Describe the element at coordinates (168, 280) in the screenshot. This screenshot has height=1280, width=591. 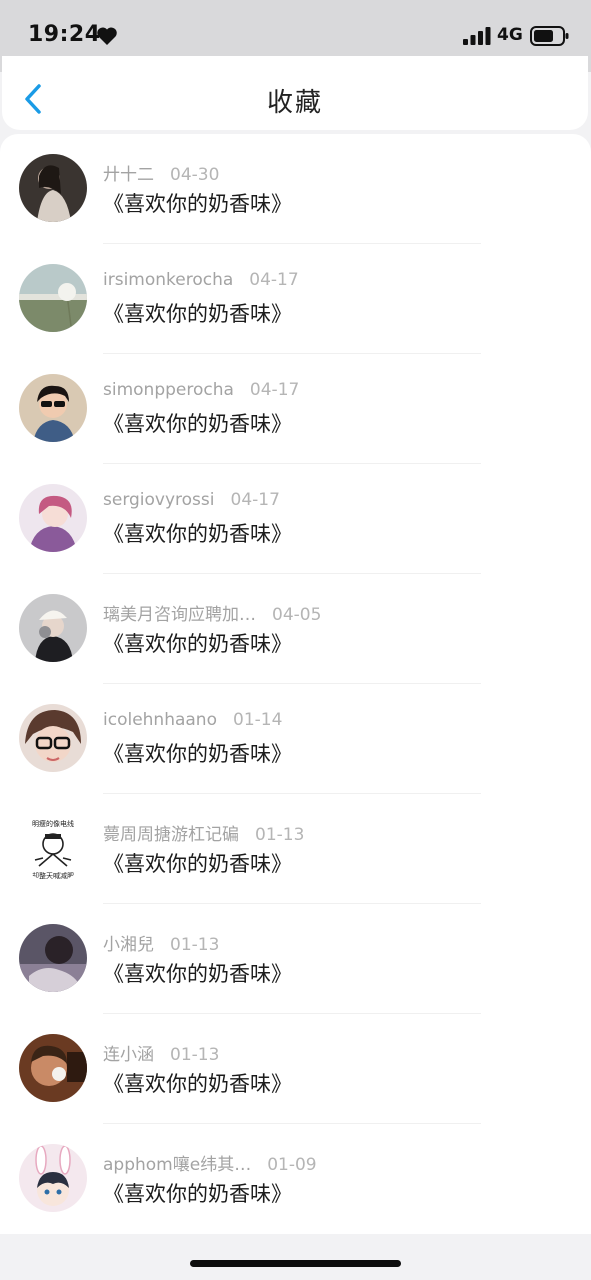
I see `username: irsimonkerocha` at that location.